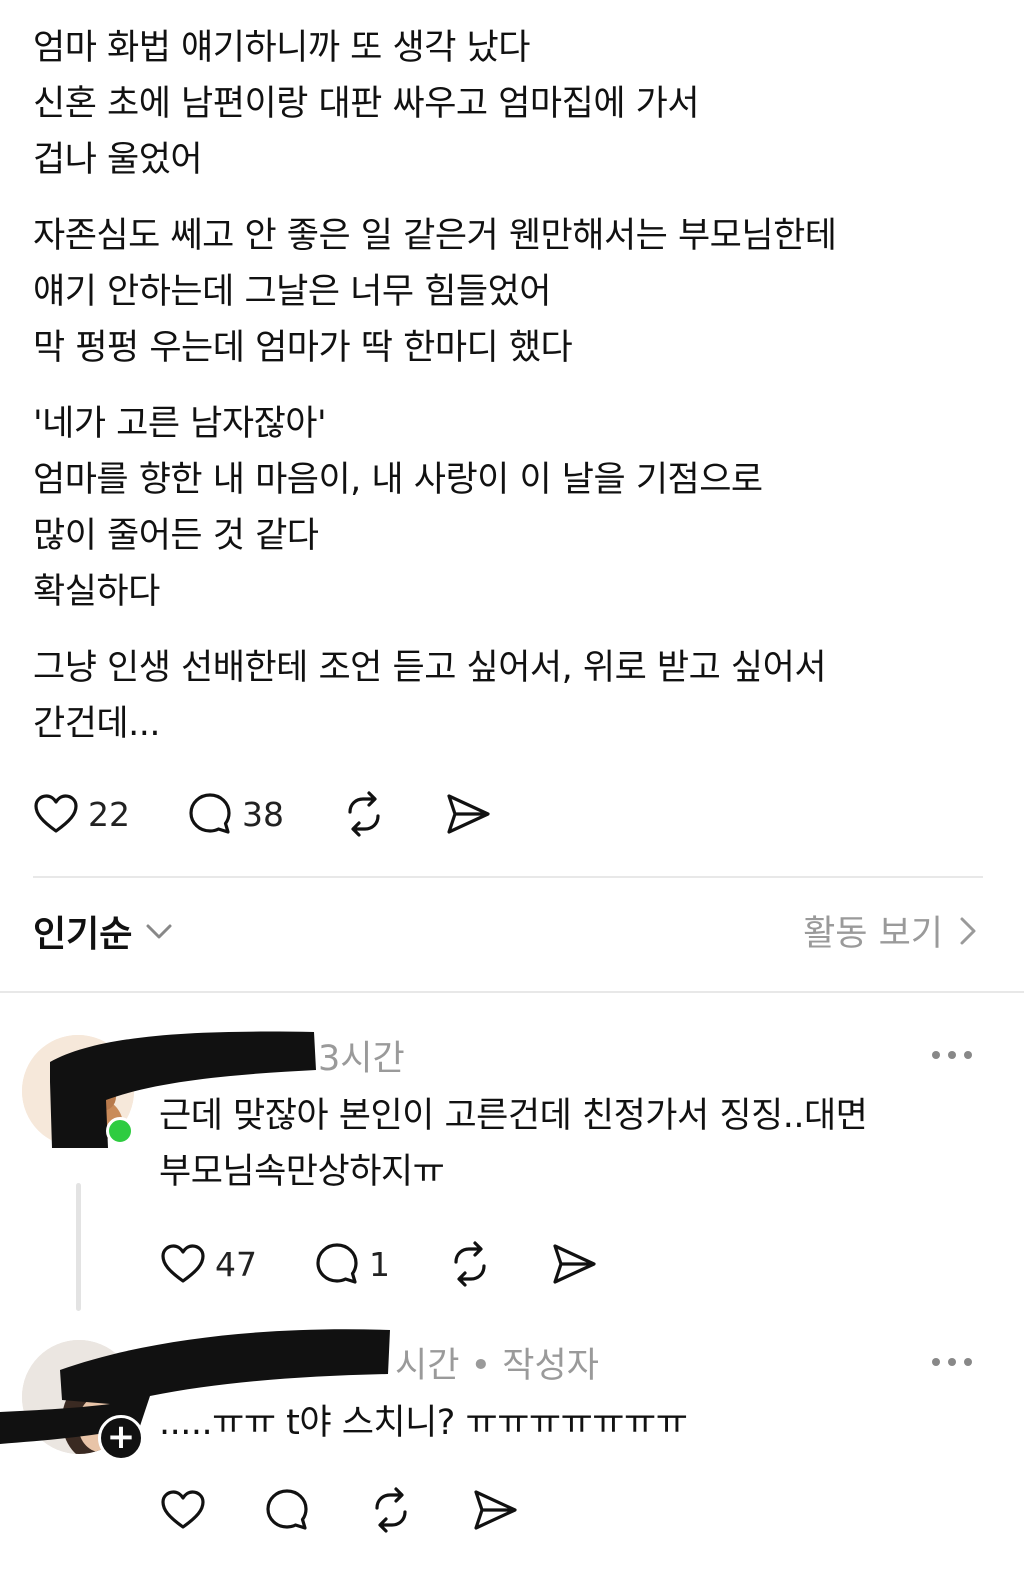  I want to click on chevron-down-icon, so click(159, 931).